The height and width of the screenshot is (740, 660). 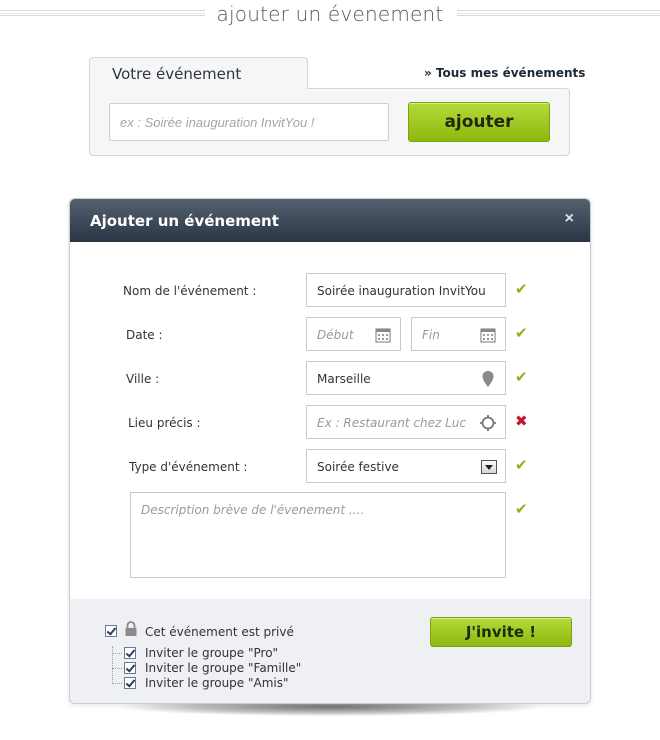 I want to click on group-amis-checkbox, so click(x=130, y=683).